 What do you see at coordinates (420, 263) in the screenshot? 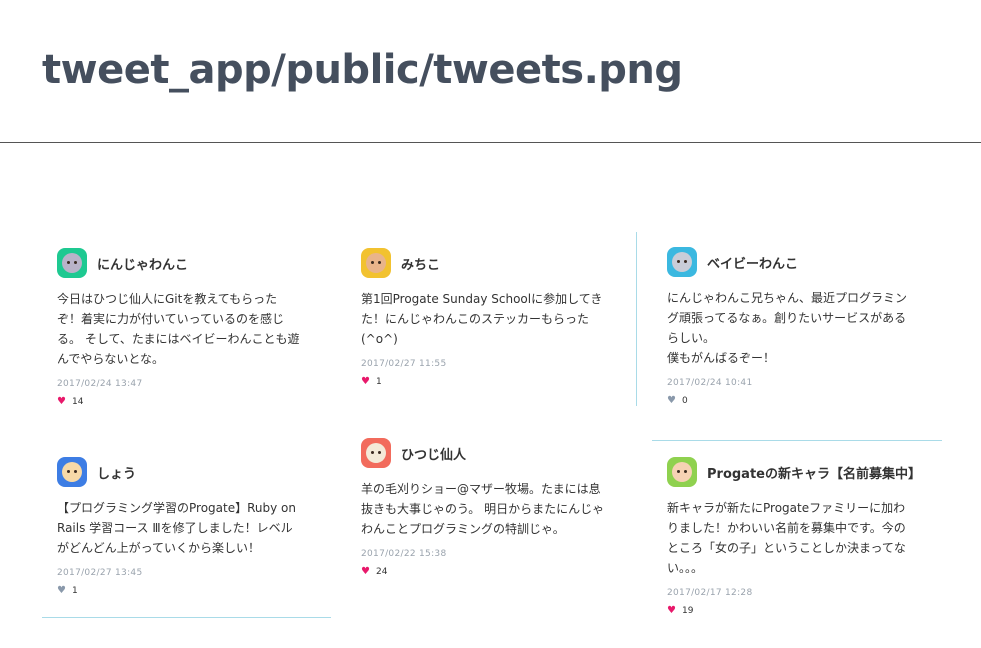
I see `tweet-username: みちこ` at bounding box center [420, 263].